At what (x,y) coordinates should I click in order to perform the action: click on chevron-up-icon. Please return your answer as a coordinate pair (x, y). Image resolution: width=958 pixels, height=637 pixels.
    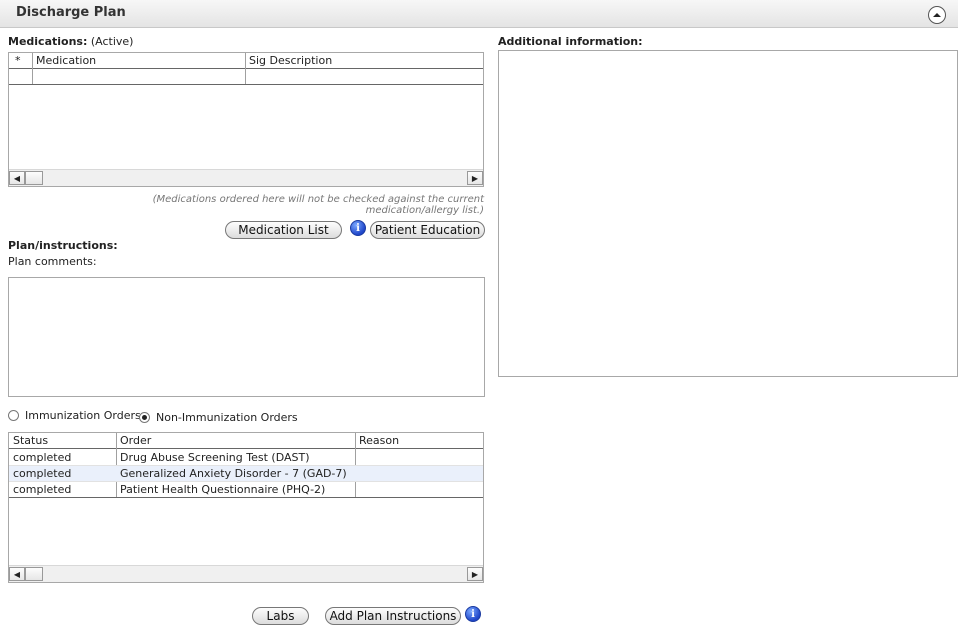
    Looking at the image, I should click on (937, 15).